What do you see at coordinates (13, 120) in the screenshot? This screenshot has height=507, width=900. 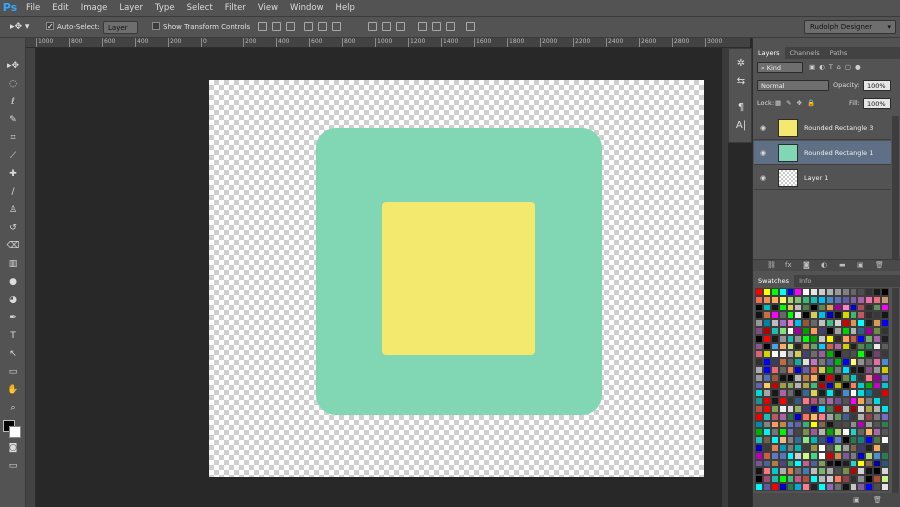 I see `quick-select-tool-icon: ✎` at bounding box center [13, 120].